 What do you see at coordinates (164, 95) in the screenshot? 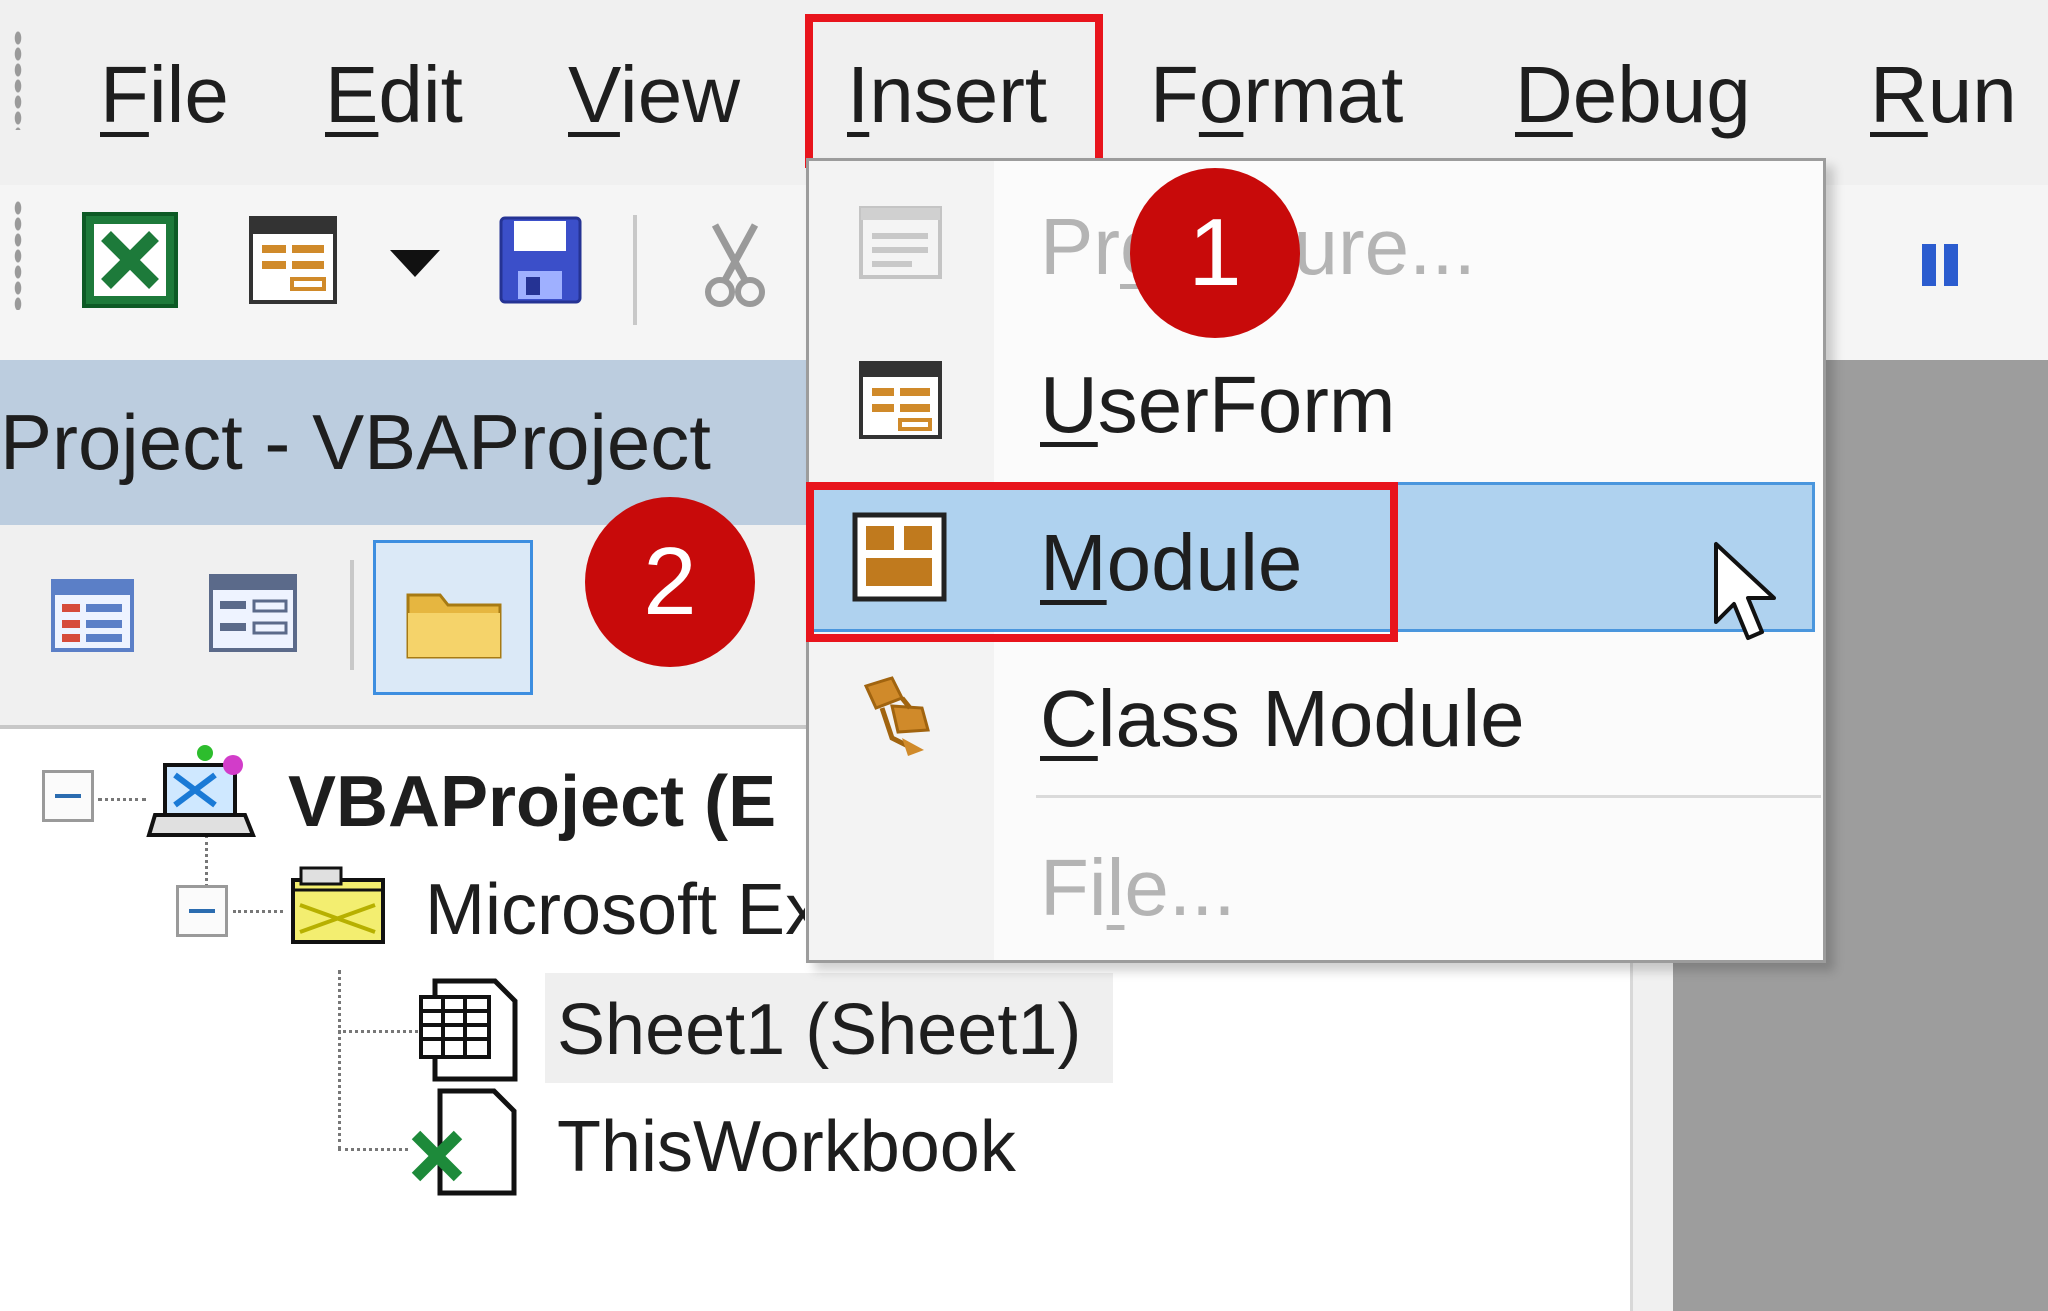
I see `menu-file: File` at bounding box center [164, 95].